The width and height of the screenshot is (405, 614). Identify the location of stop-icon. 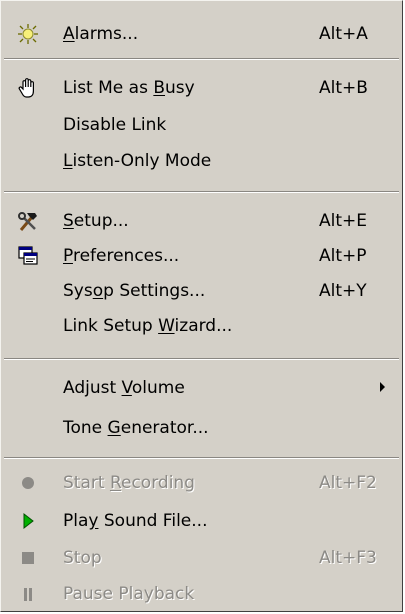
(28, 558).